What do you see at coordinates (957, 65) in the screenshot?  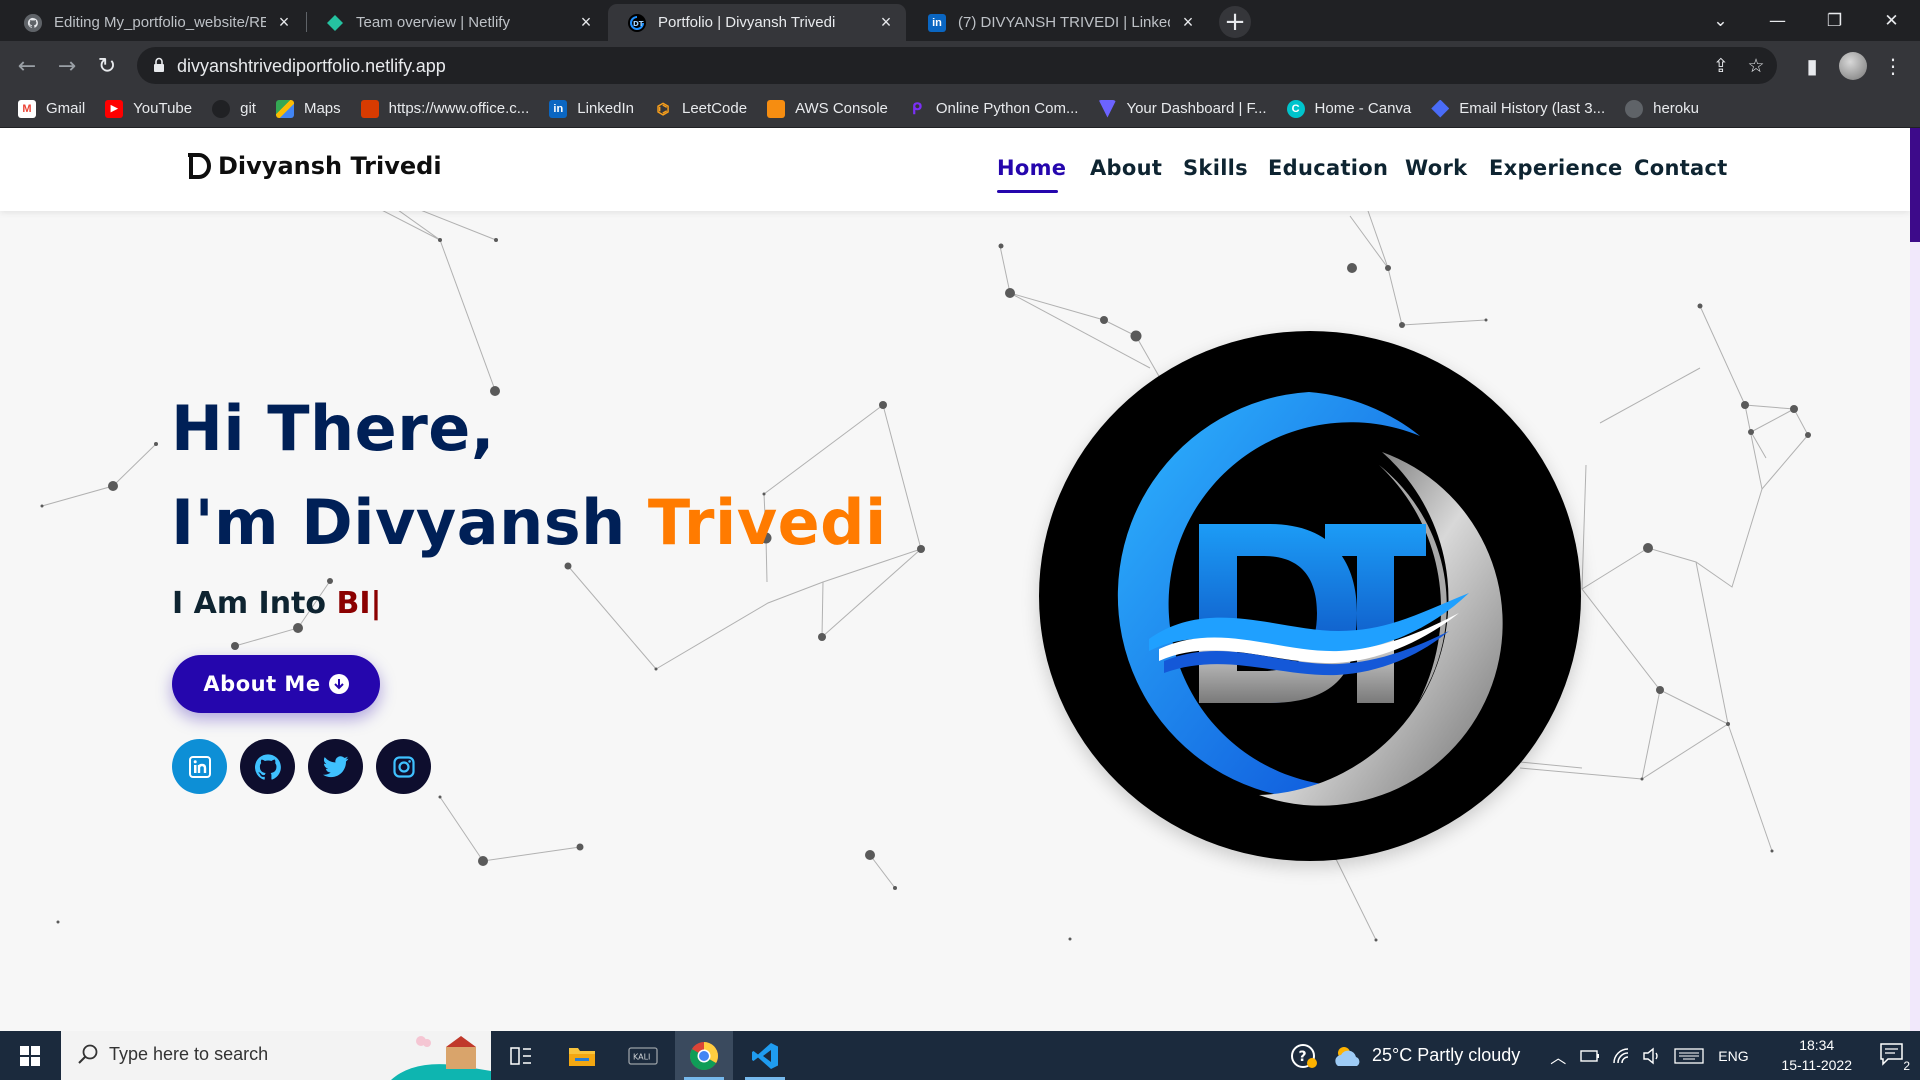 I see `address-bar: divyanshtrivediportfolio.netlify.app ⇪ ☆` at bounding box center [957, 65].